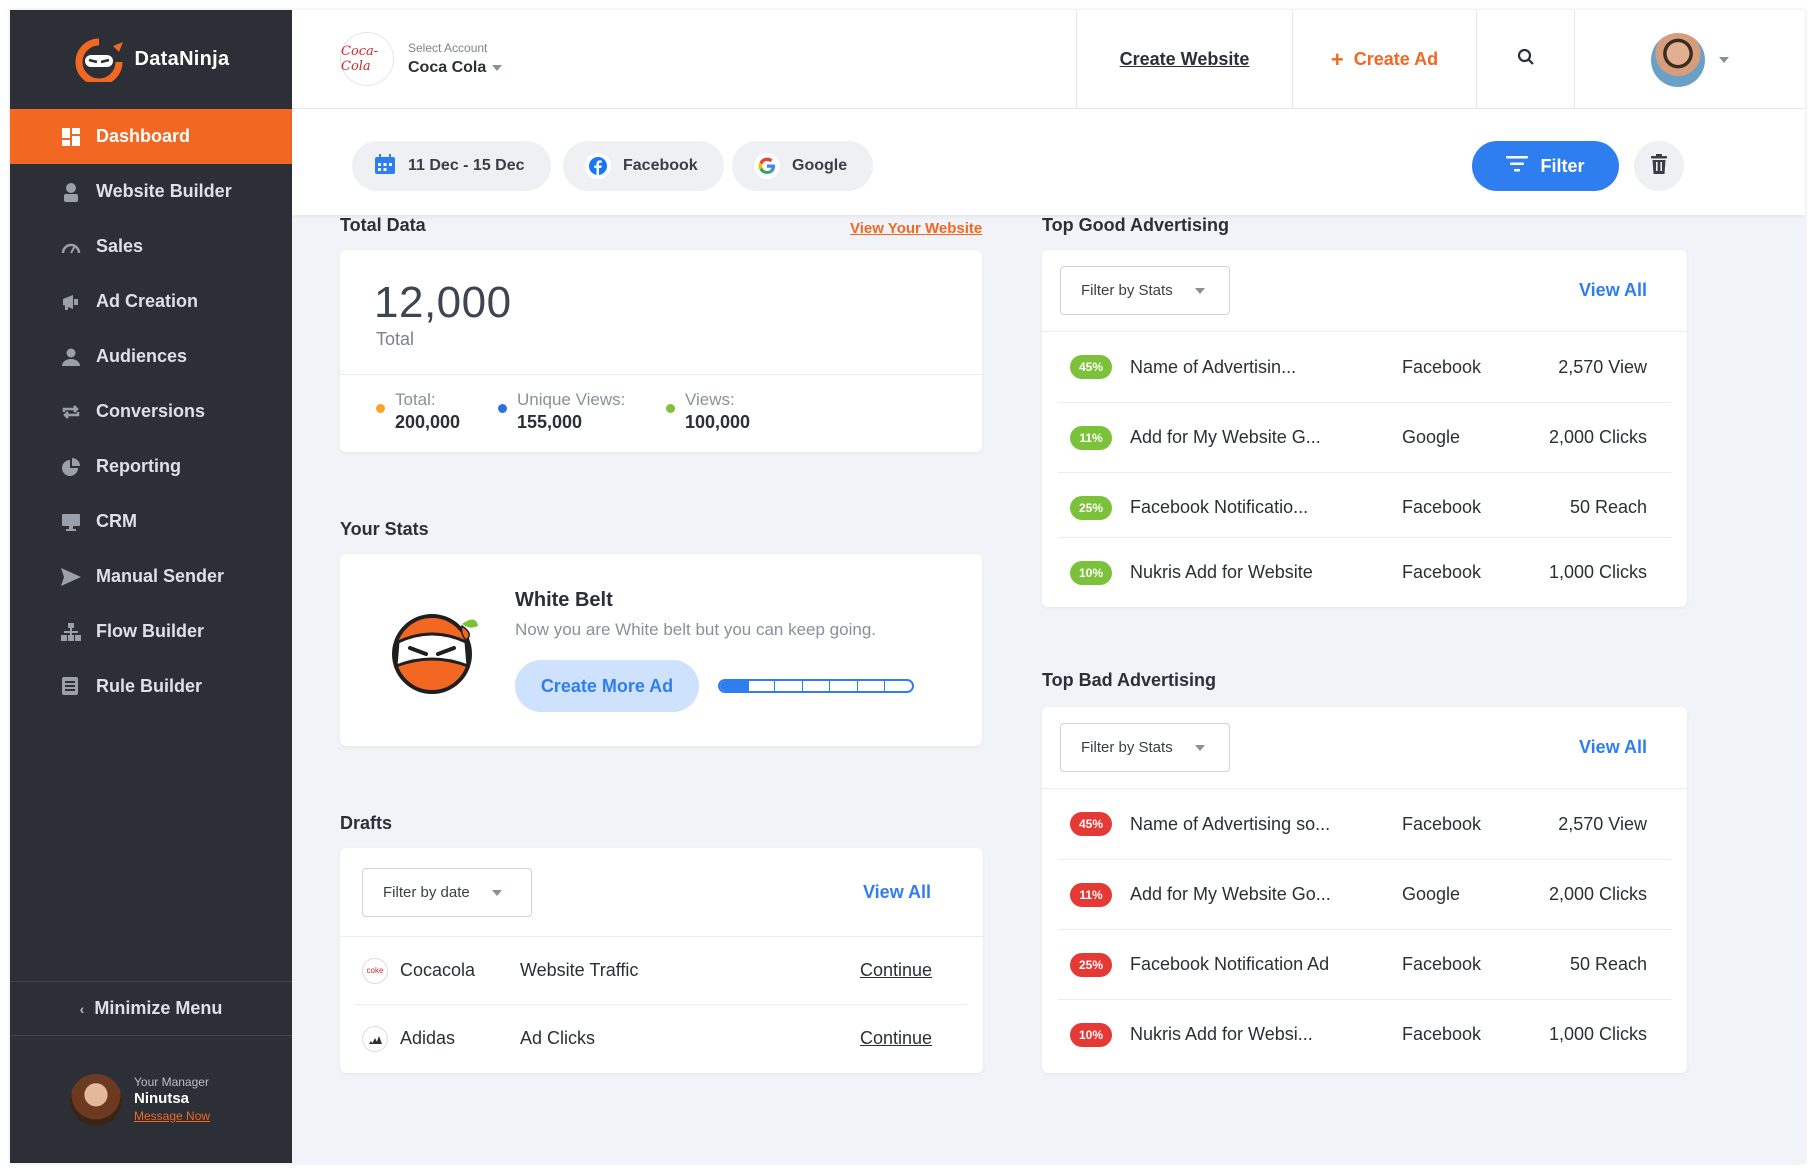 The height and width of the screenshot is (1170, 1814). I want to click on stat-label: Total:, so click(415, 399).